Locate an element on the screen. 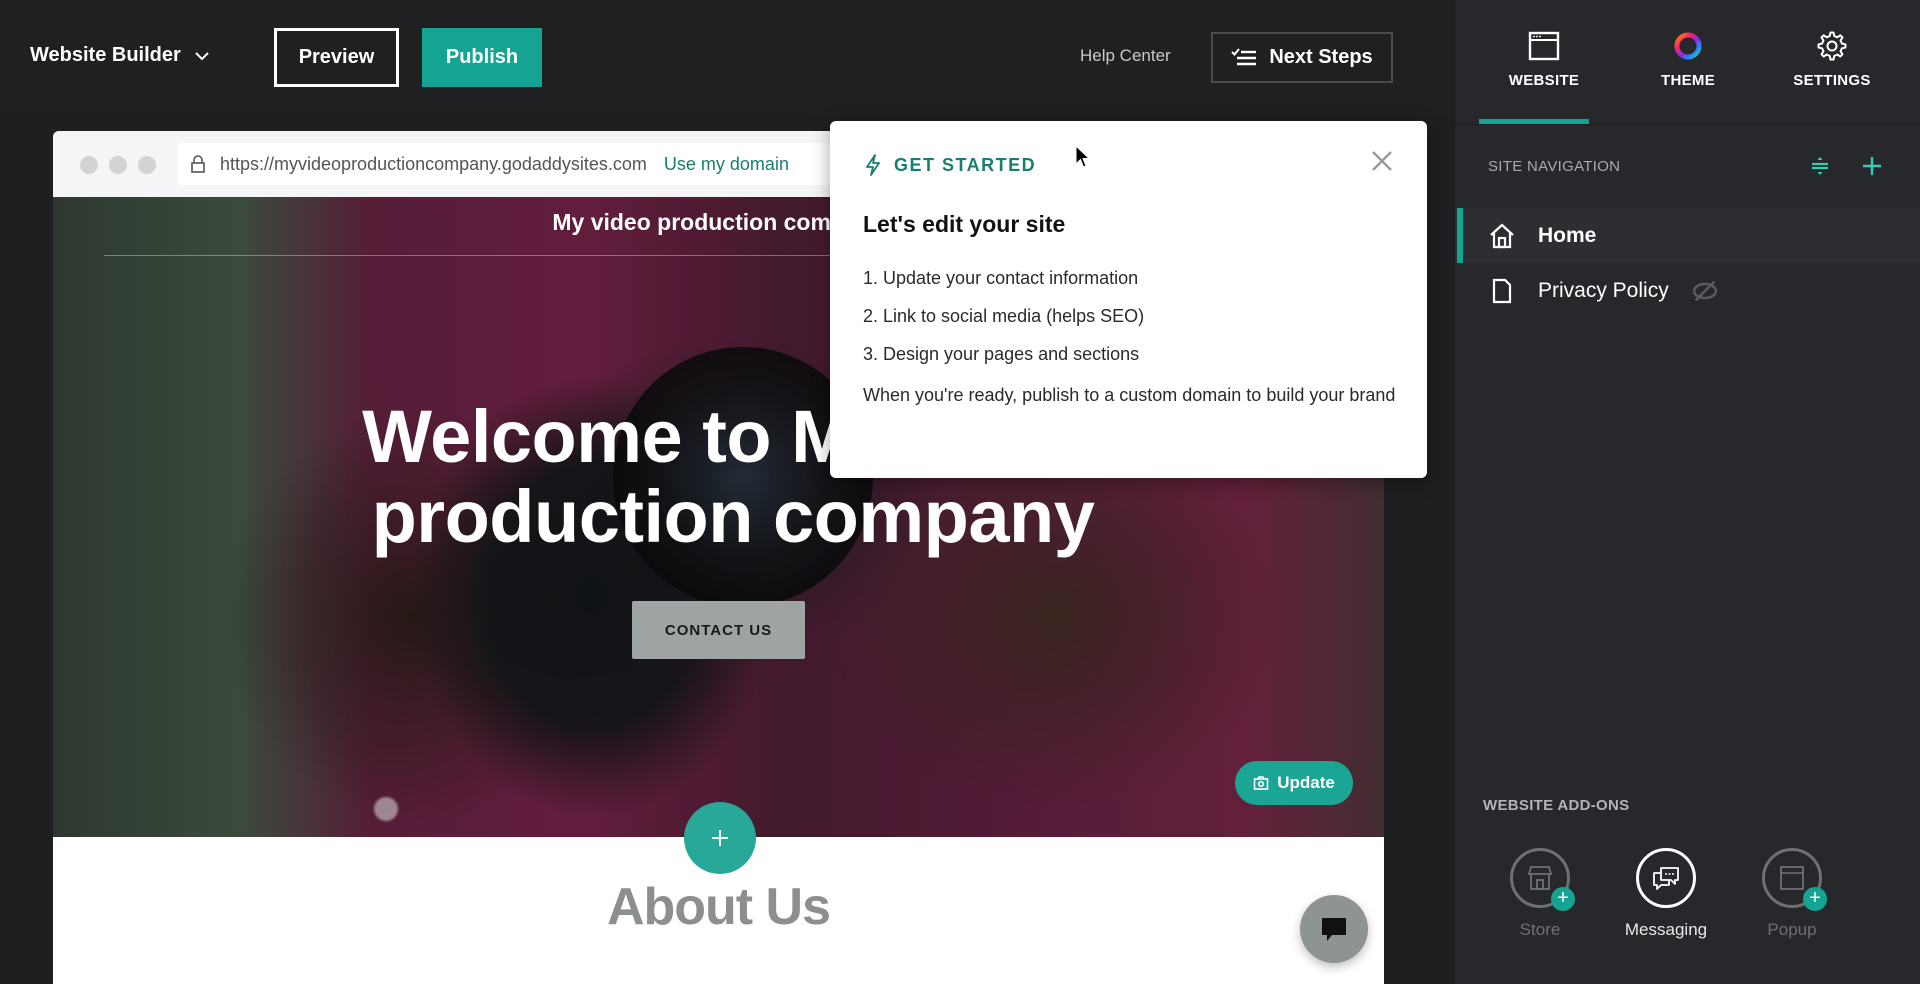  active-tab-indicator is located at coordinates (1534, 121).